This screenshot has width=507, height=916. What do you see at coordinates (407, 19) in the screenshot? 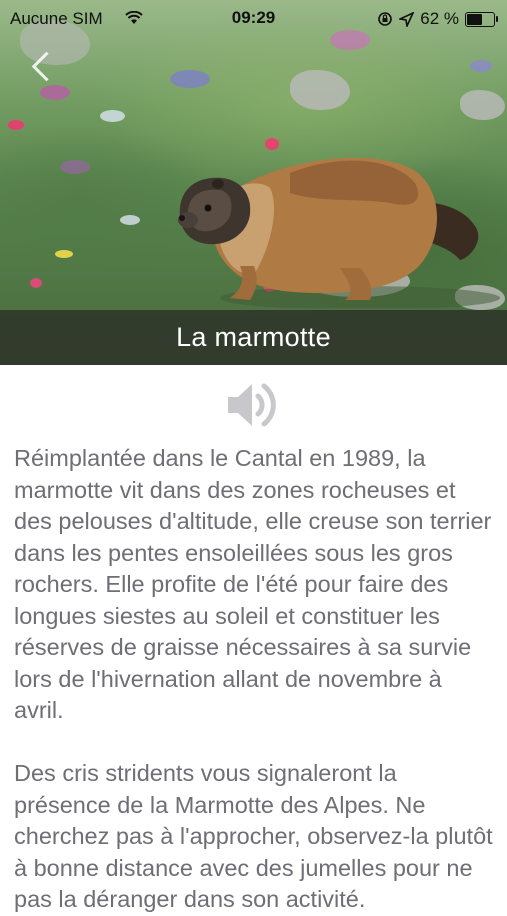
I see `location-arrow-icon` at bounding box center [407, 19].